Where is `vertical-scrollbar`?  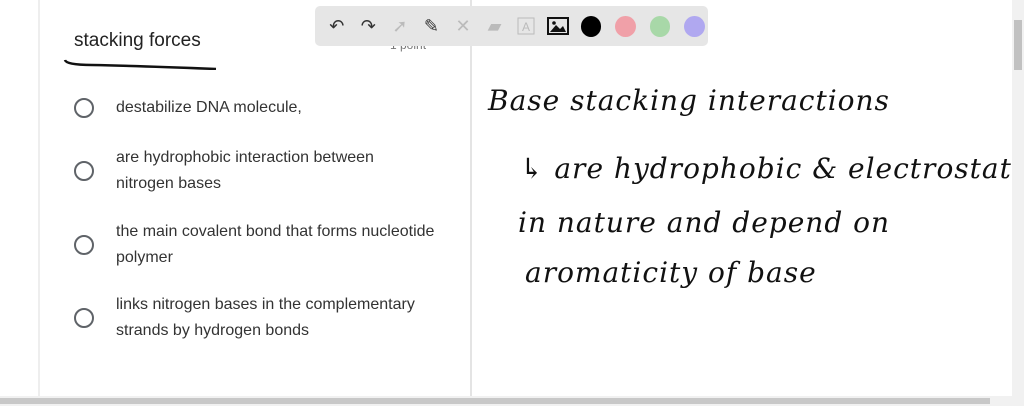
vertical-scrollbar is located at coordinates (1018, 198).